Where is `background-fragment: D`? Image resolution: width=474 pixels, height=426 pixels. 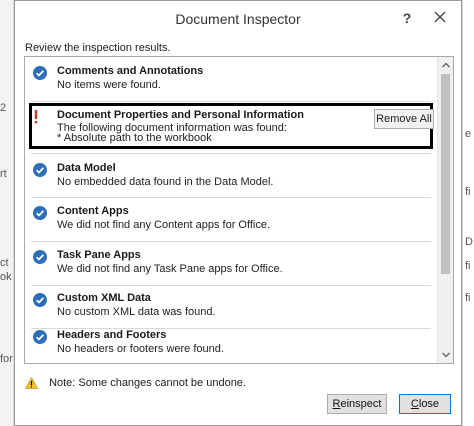
background-fragment: D is located at coordinates (469, 242).